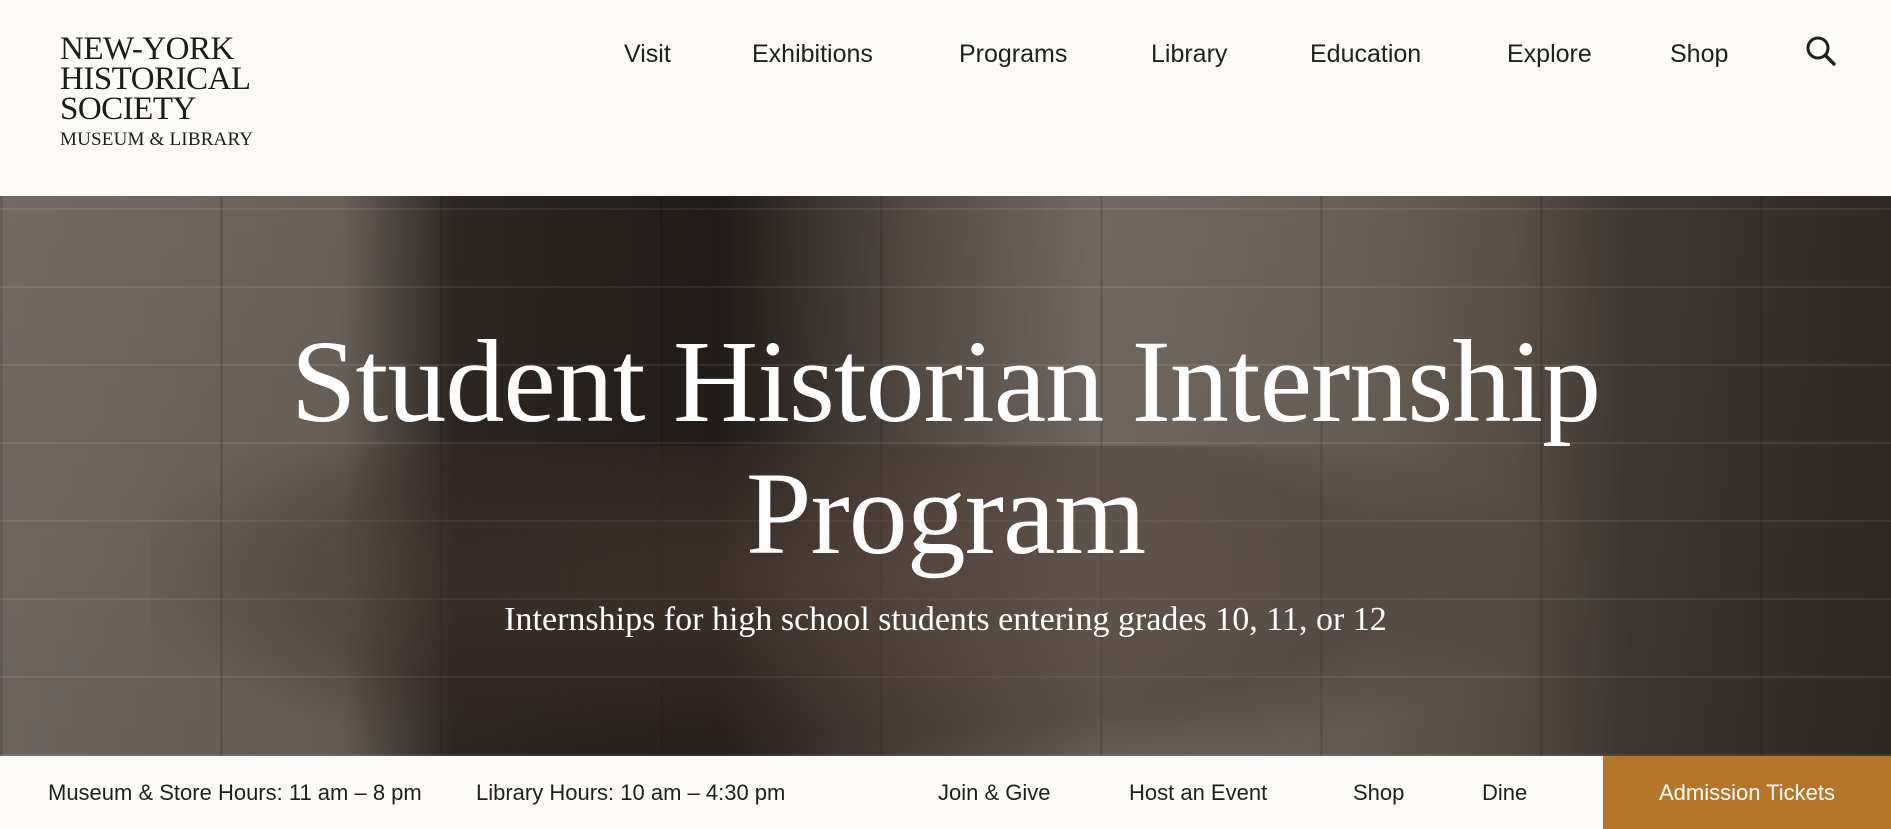  What do you see at coordinates (631, 792) in the screenshot?
I see `library-hours: Library Hours: 10 am – 4:30 pm` at bounding box center [631, 792].